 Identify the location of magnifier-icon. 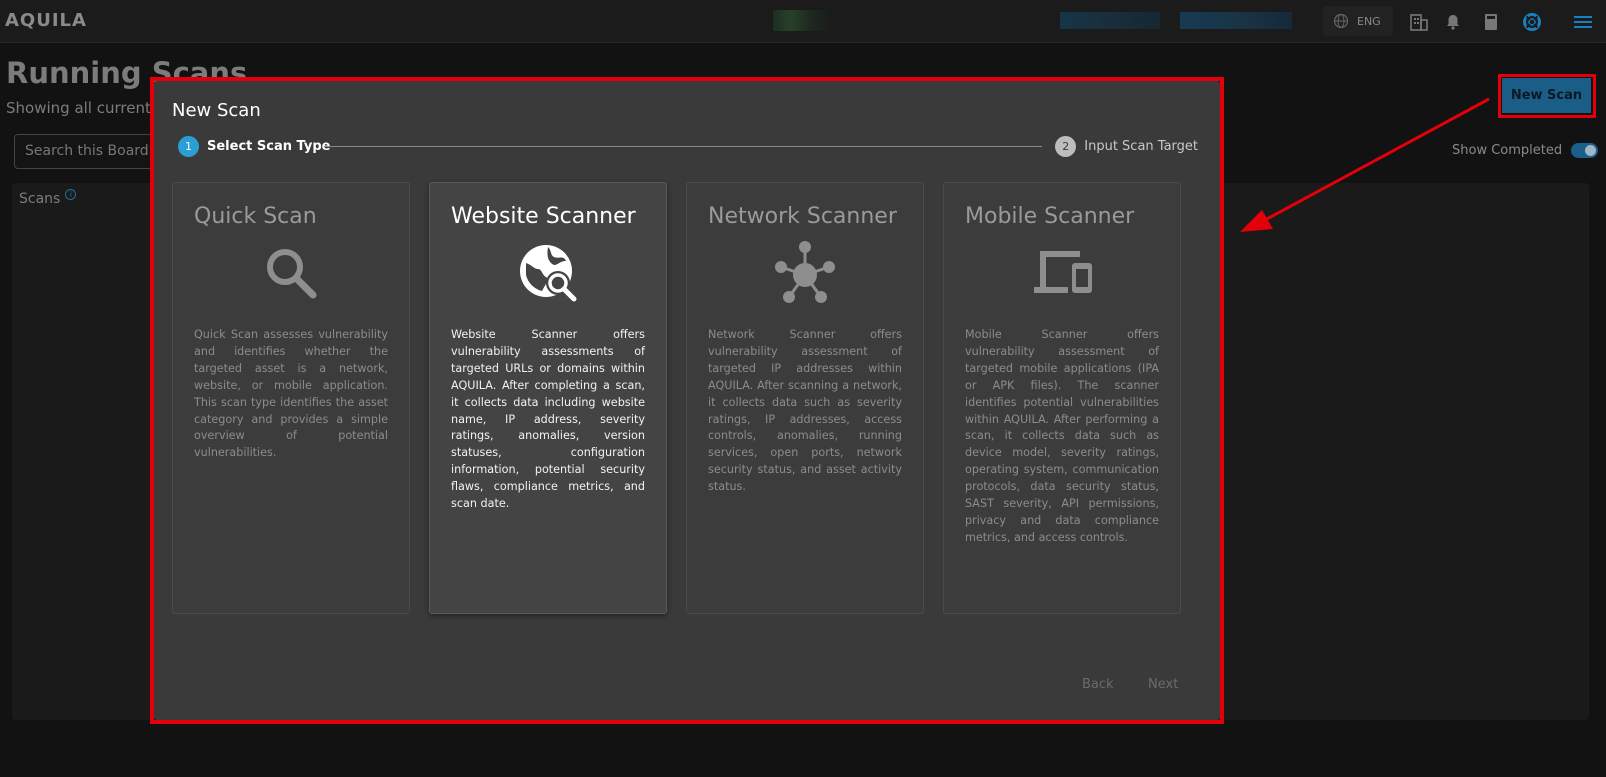
(292, 274).